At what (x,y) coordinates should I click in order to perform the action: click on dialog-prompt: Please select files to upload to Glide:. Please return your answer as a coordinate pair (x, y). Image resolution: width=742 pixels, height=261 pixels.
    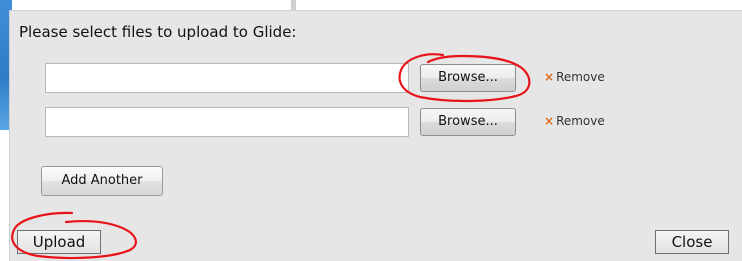
    Looking at the image, I should click on (158, 32).